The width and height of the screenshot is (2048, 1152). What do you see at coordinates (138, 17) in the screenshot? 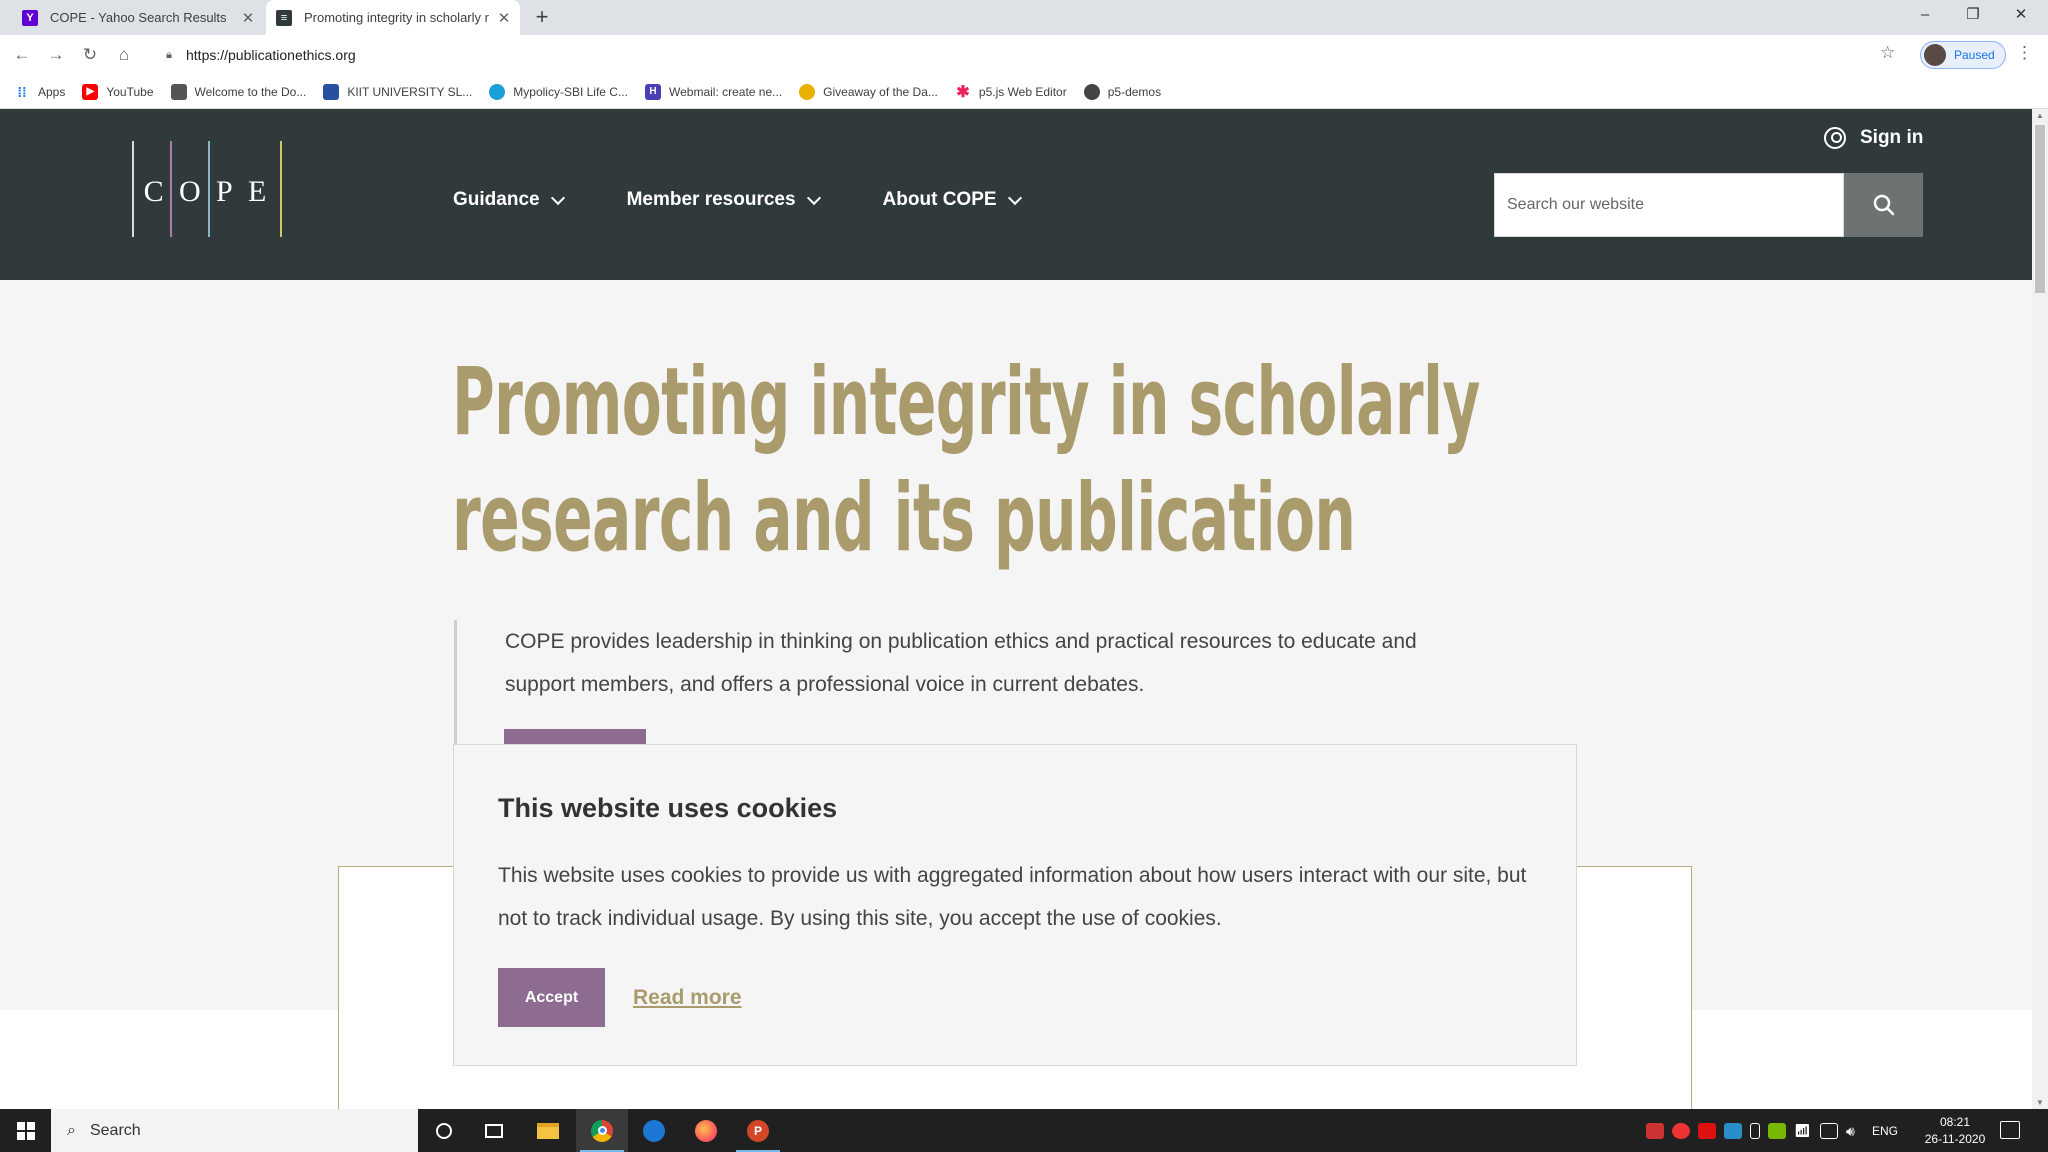
I see `browser-tab-yahoo: Y COPE - Yahoo Search Results ✕` at bounding box center [138, 17].